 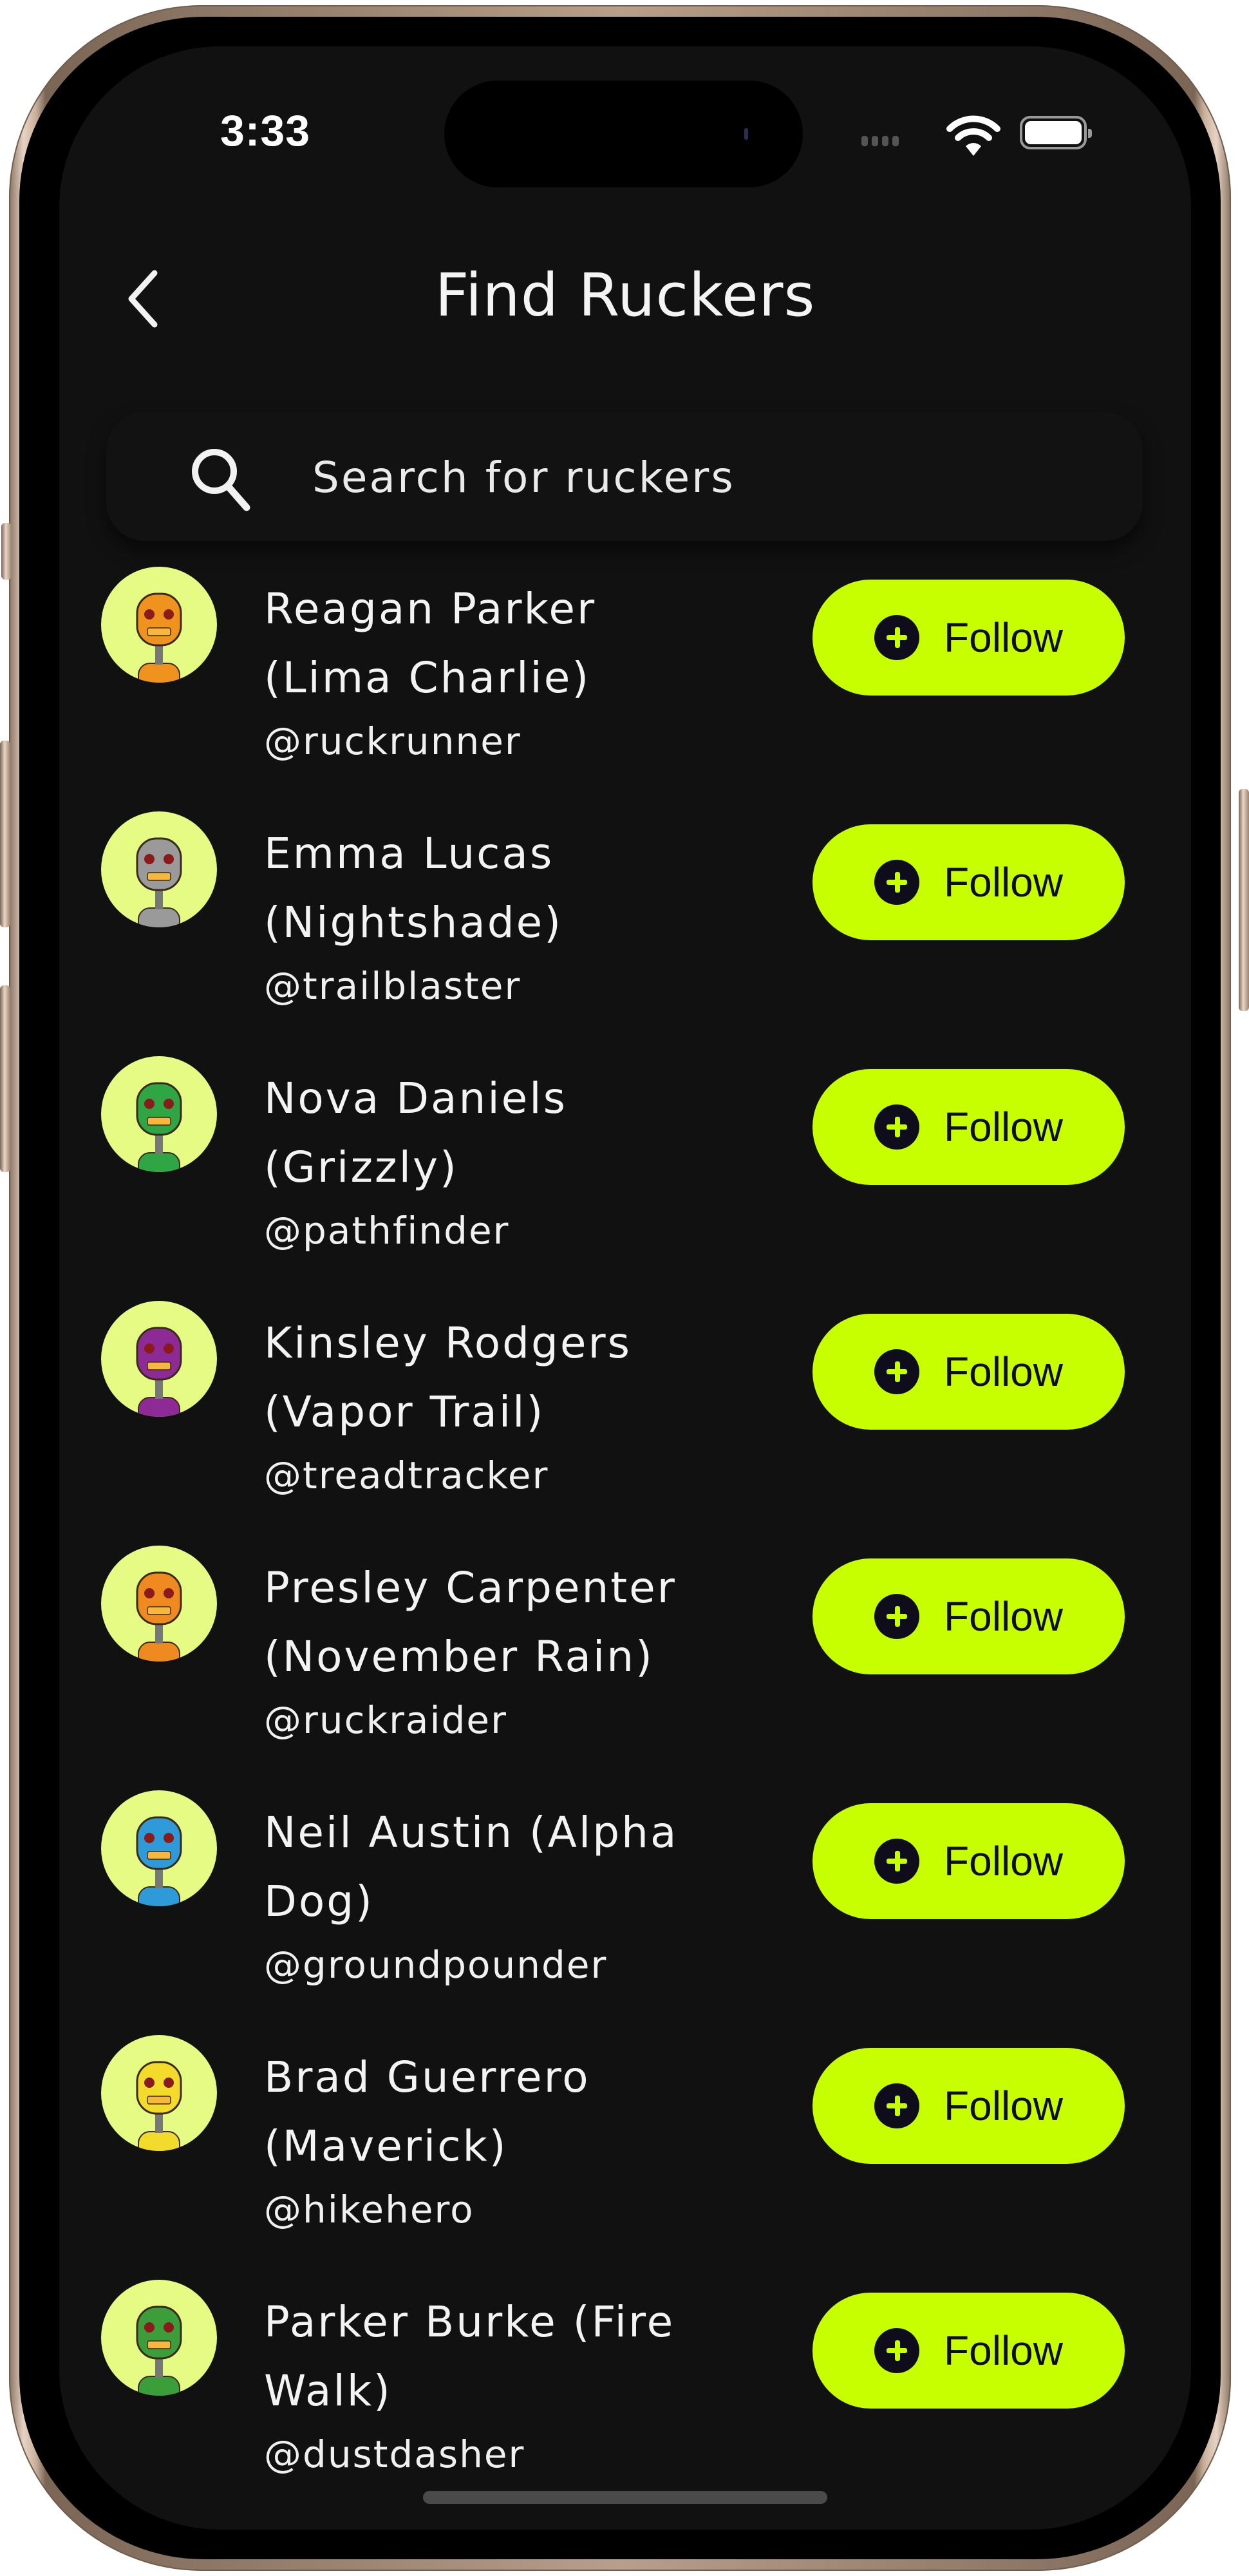 I want to click on user-name: Emma Lucas (Nightshade), so click(x=496, y=888).